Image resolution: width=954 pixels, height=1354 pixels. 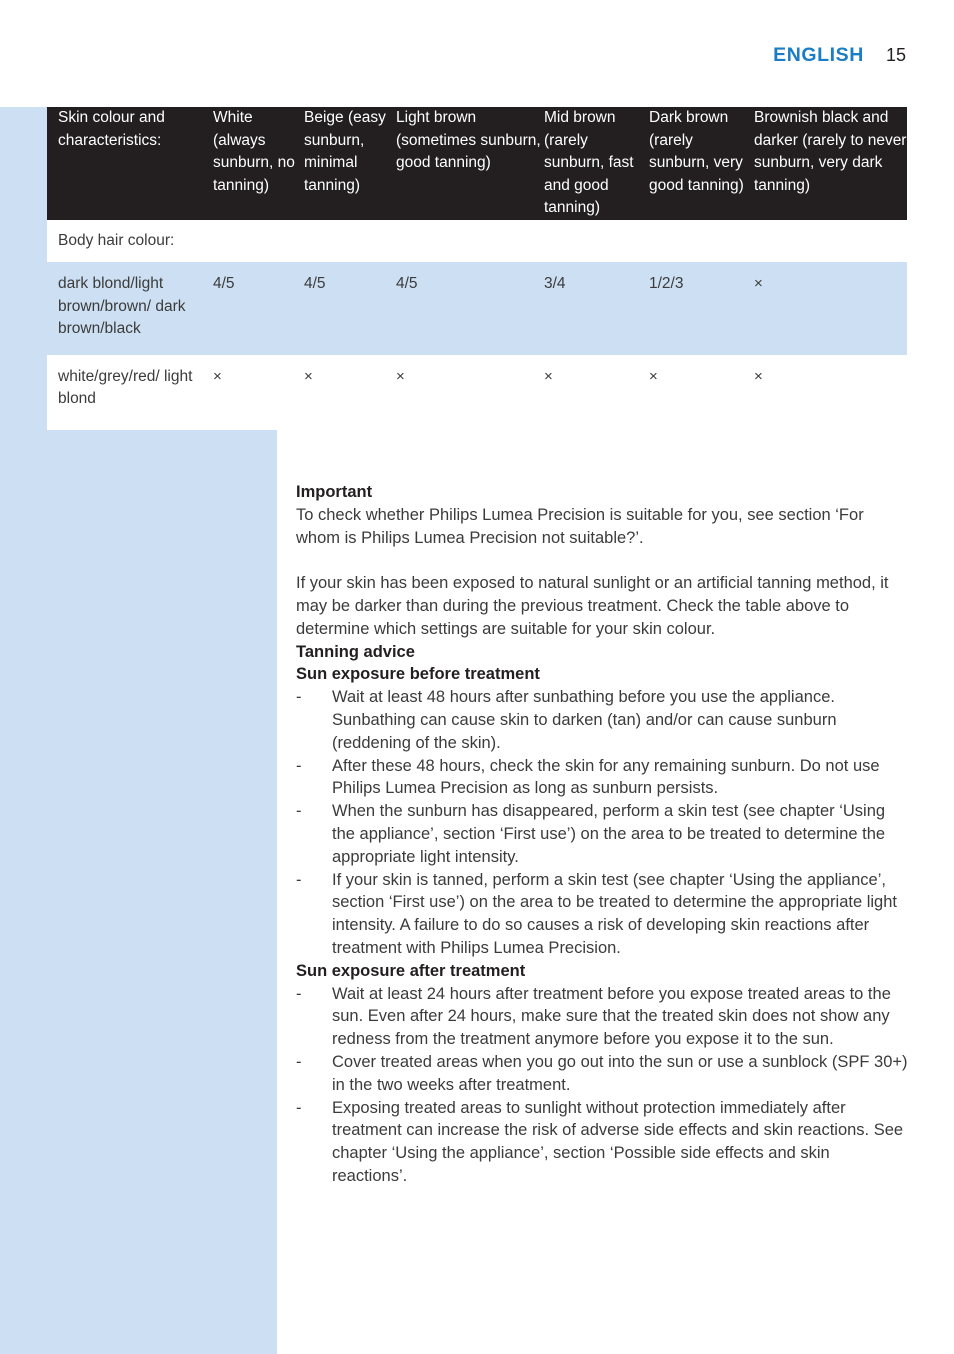 I want to click on cell-dark-blond-white: 4/5, so click(x=224, y=283).